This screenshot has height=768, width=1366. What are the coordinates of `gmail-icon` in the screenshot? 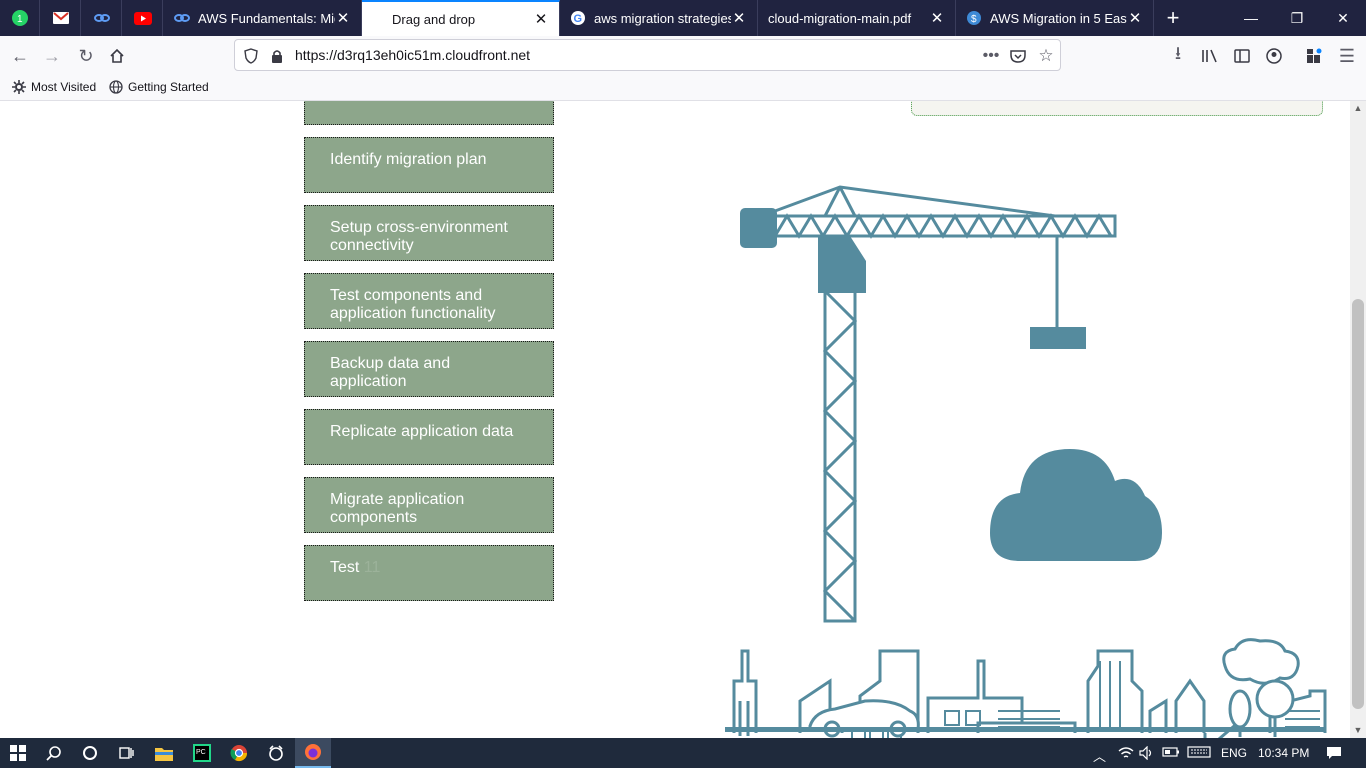 It's located at (60, 18).